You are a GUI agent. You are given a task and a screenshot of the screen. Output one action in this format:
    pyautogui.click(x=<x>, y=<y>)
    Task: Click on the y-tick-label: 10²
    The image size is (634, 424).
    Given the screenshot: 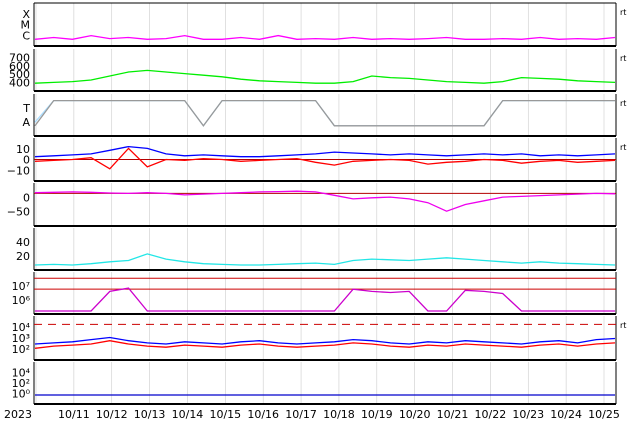 What is the action you would take?
    pyautogui.click(x=21, y=349)
    